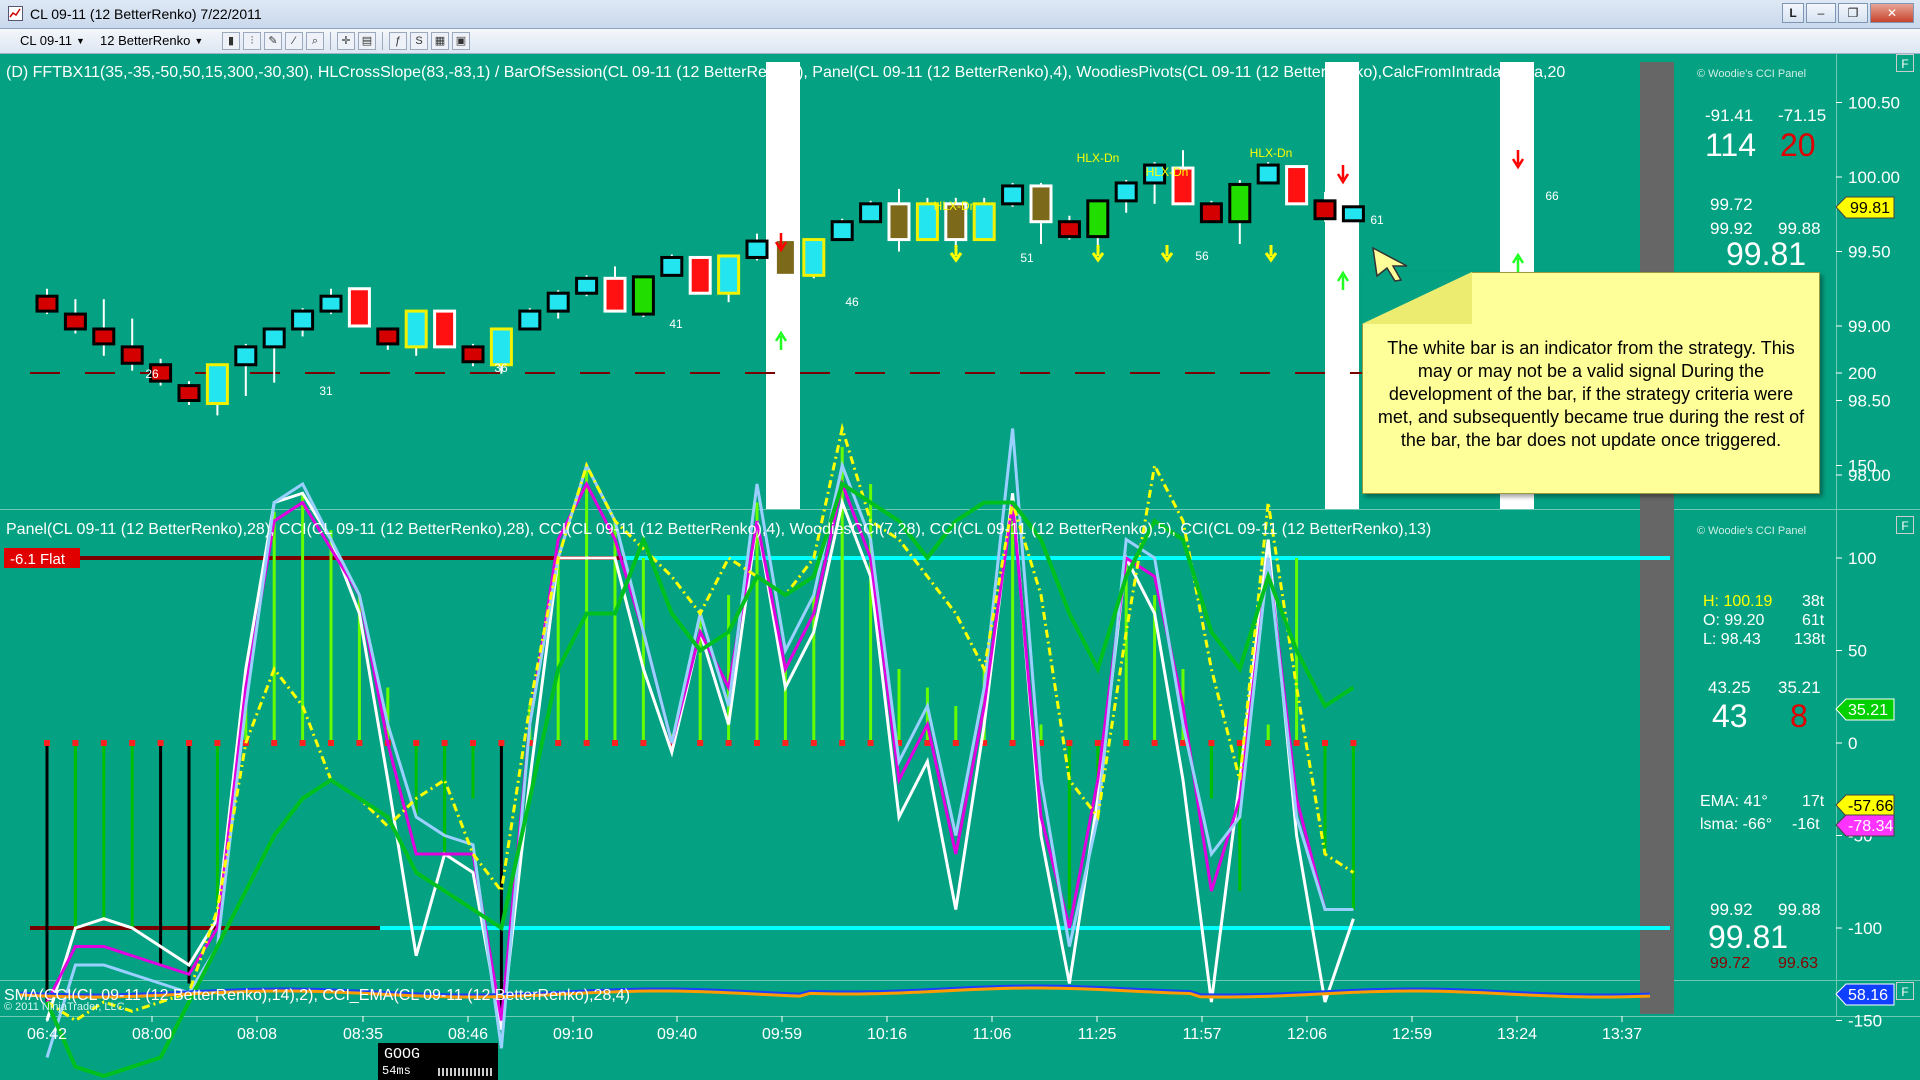  Describe the element at coordinates (402, 1054) in the screenshot. I see `ticker-symbol: GOOG` at that location.